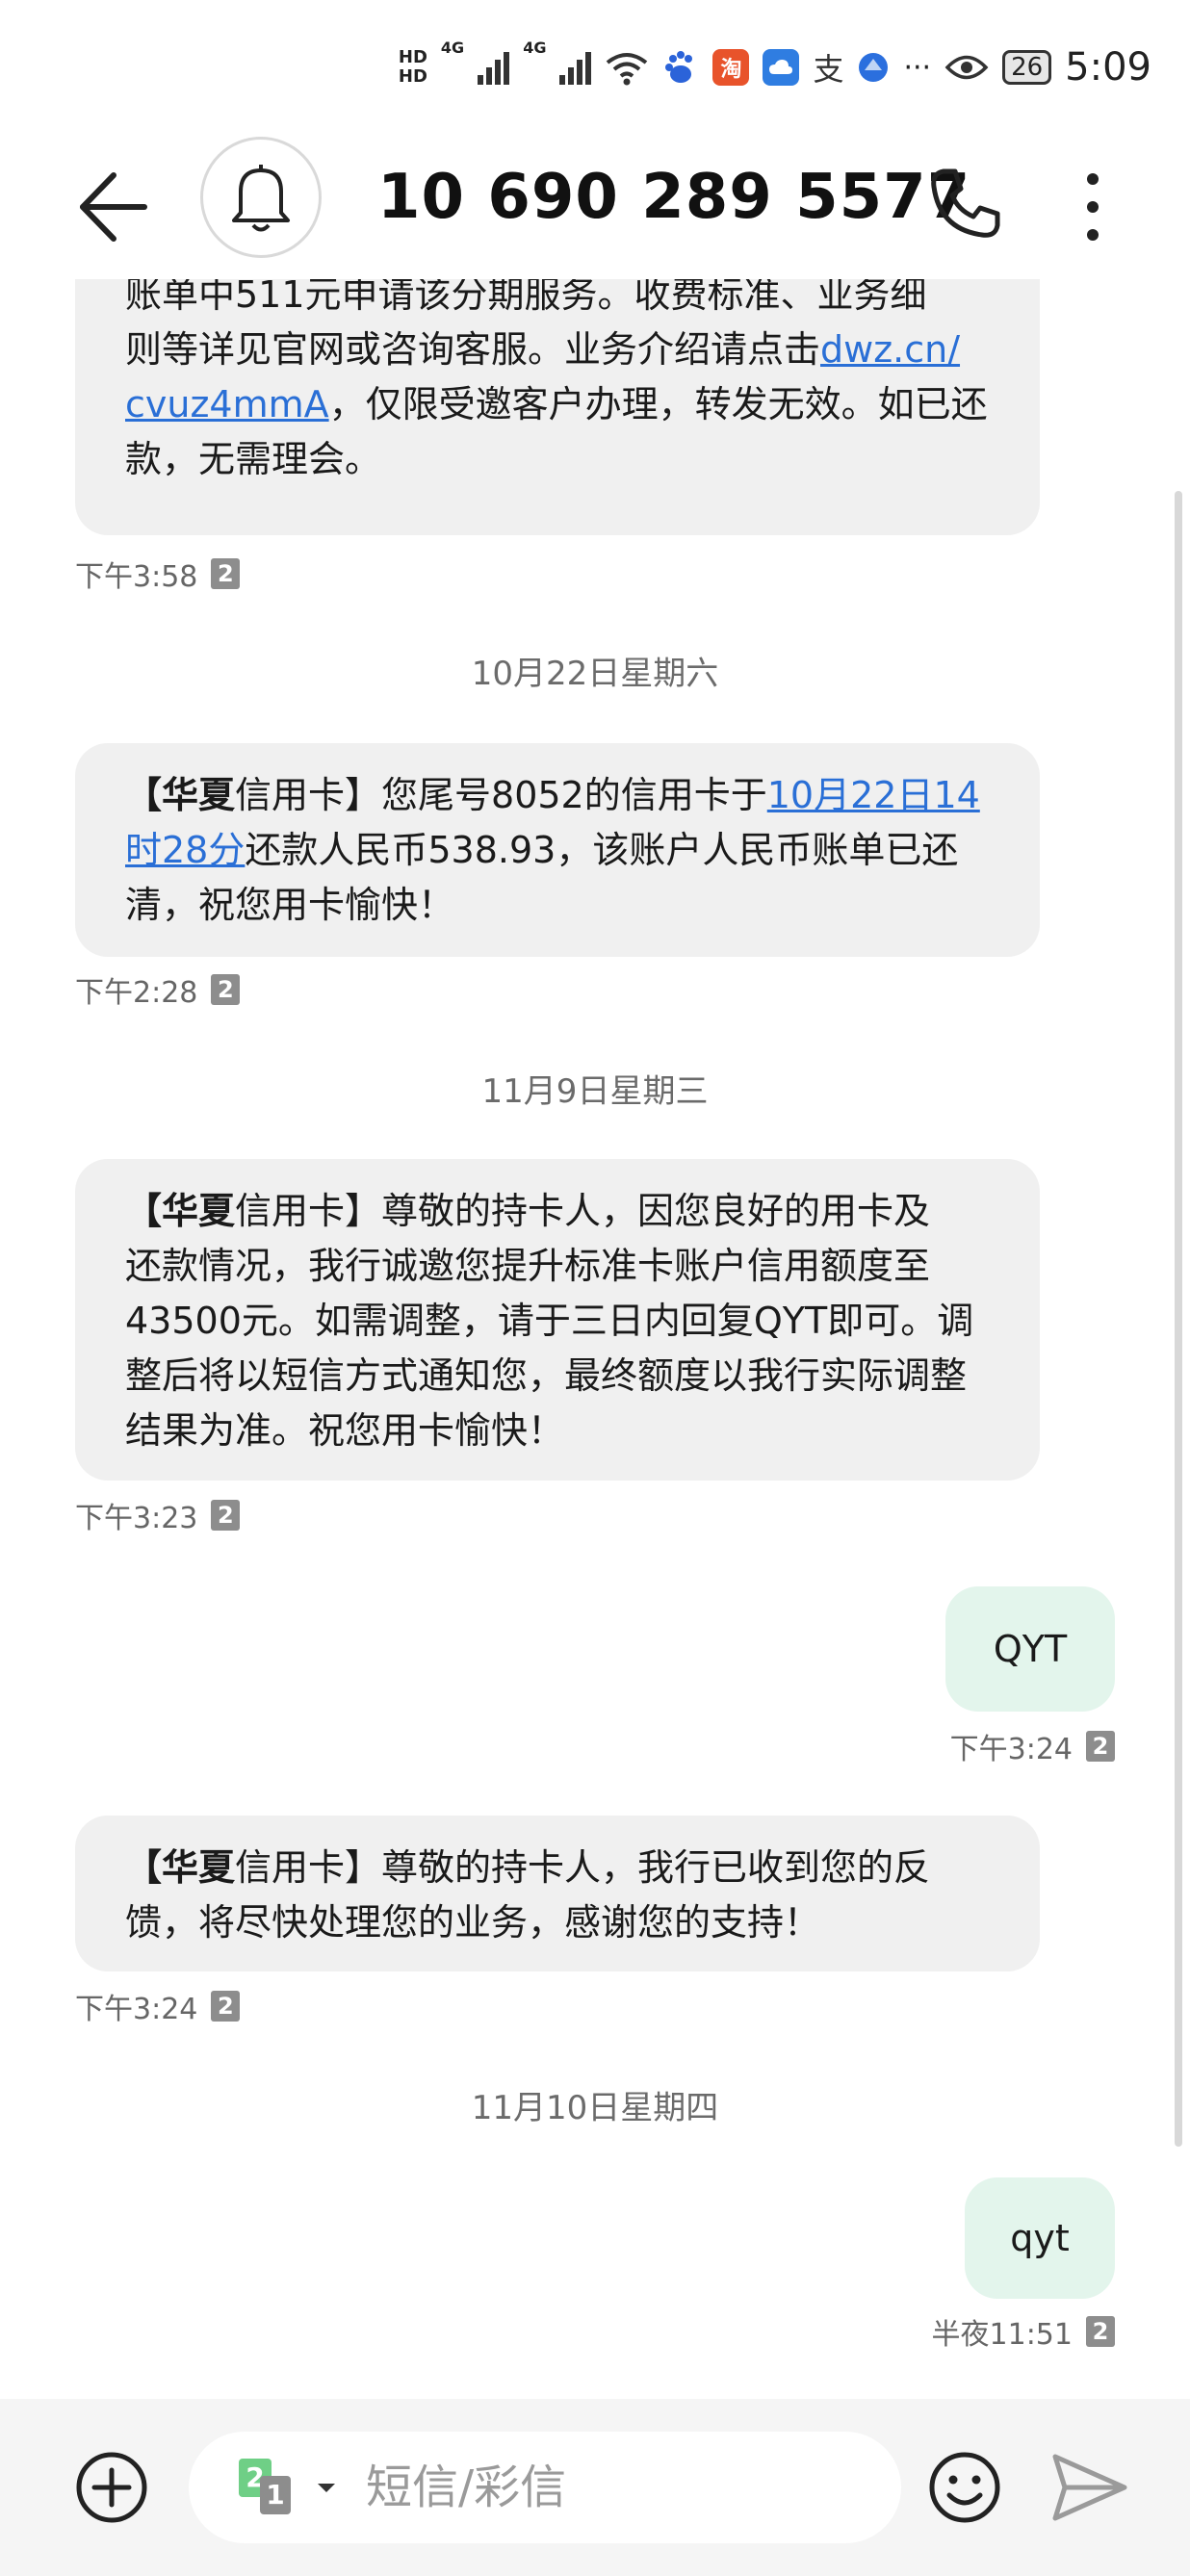 This screenshot has width=1190, height=2576. I want to click on message-text: 【华夏信用卡】尊敬的持卡人，我行已收到您的反, so click(558, 1868).